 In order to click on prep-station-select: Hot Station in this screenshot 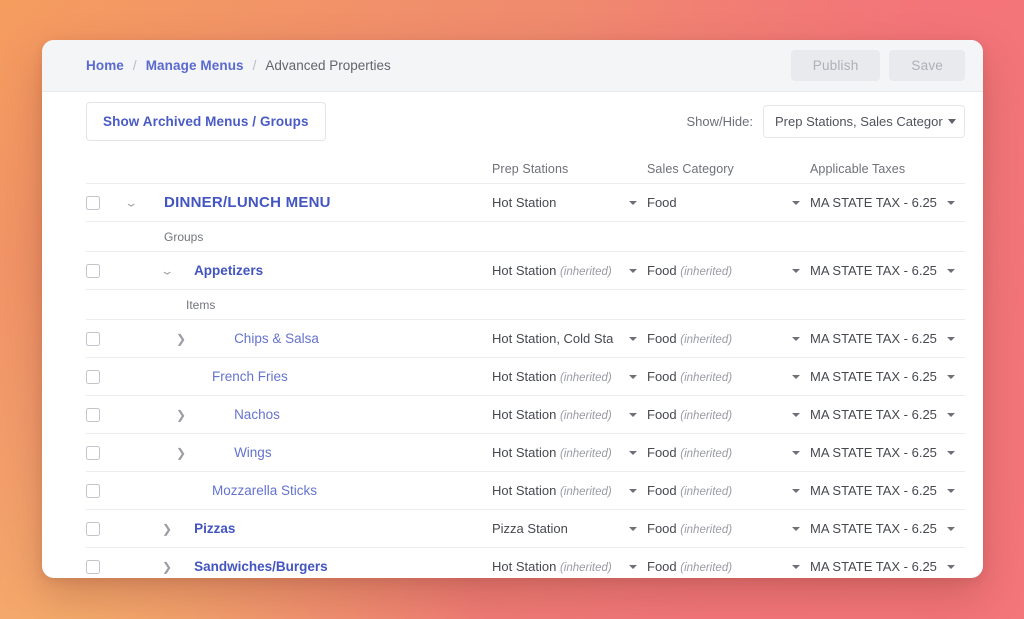, I will do `click(569, 202)`.